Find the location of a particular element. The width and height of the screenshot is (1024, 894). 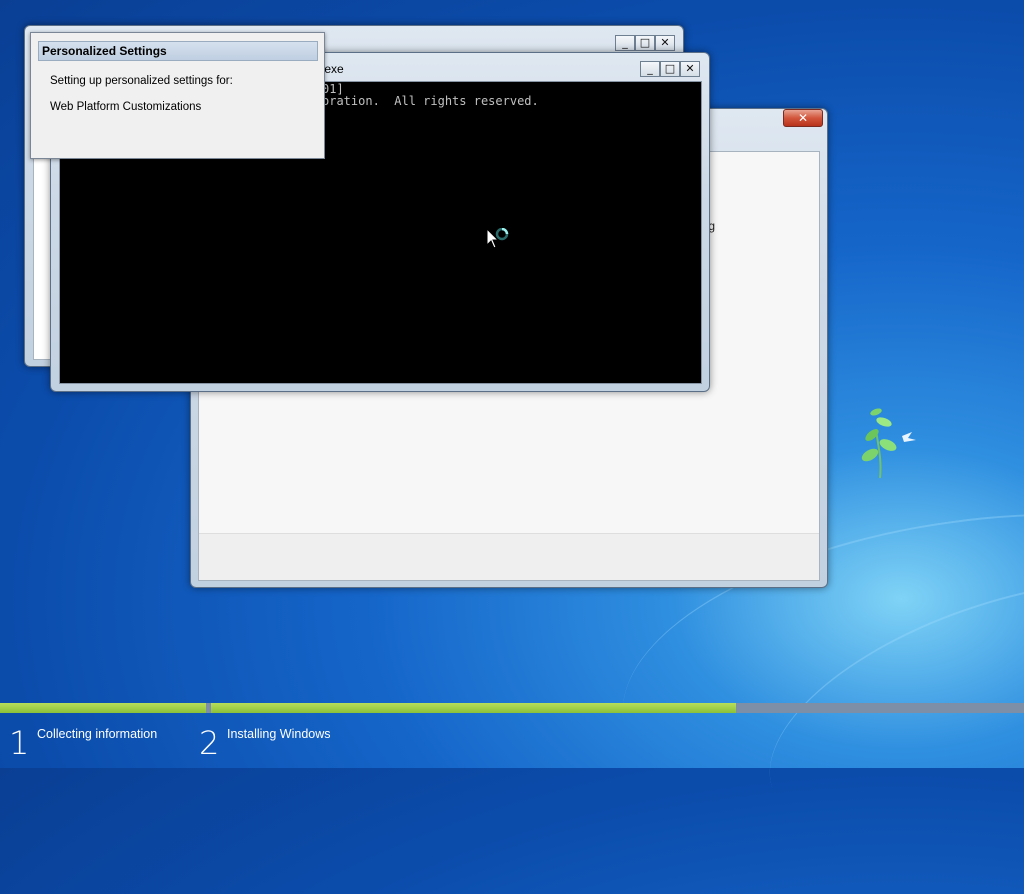

stage2-label: Installing Windows is located at coordinates (279, 734).